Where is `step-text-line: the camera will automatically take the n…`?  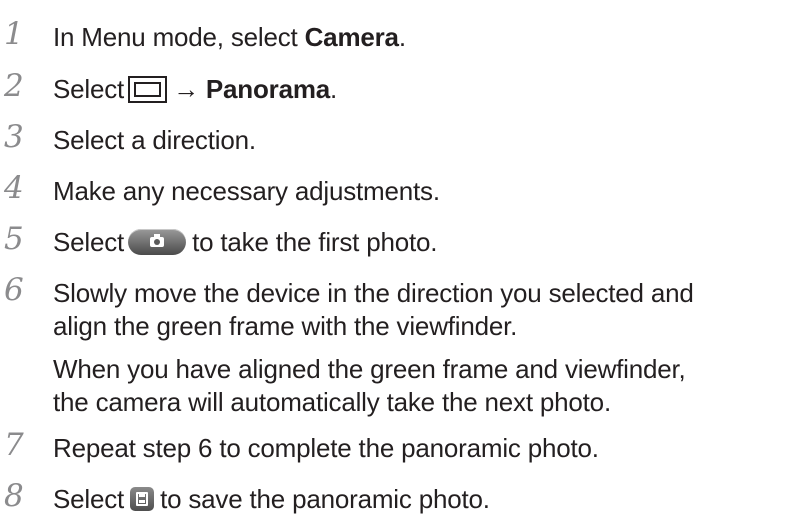
step-text-line: the camera will automatically take the n… is located at coordinates (332, 402).